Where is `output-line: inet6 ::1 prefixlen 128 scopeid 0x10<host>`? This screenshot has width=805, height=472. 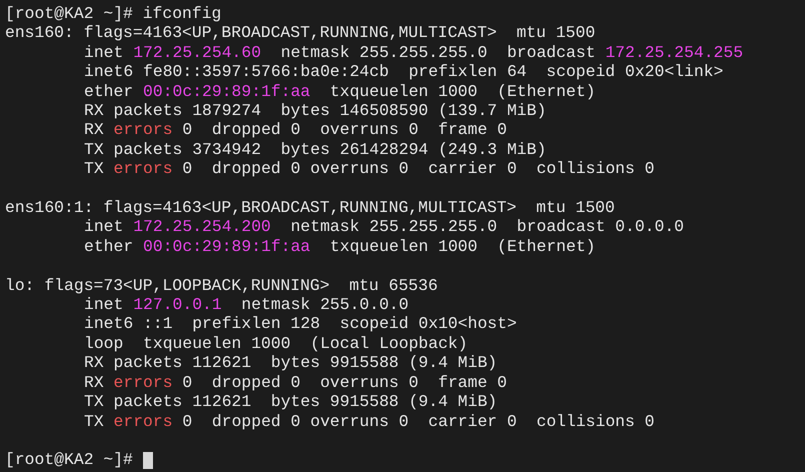 output-line: inet6 ::1 prefixlen 128 scopeid 0x10<host> is located at coordinates (300, 324).